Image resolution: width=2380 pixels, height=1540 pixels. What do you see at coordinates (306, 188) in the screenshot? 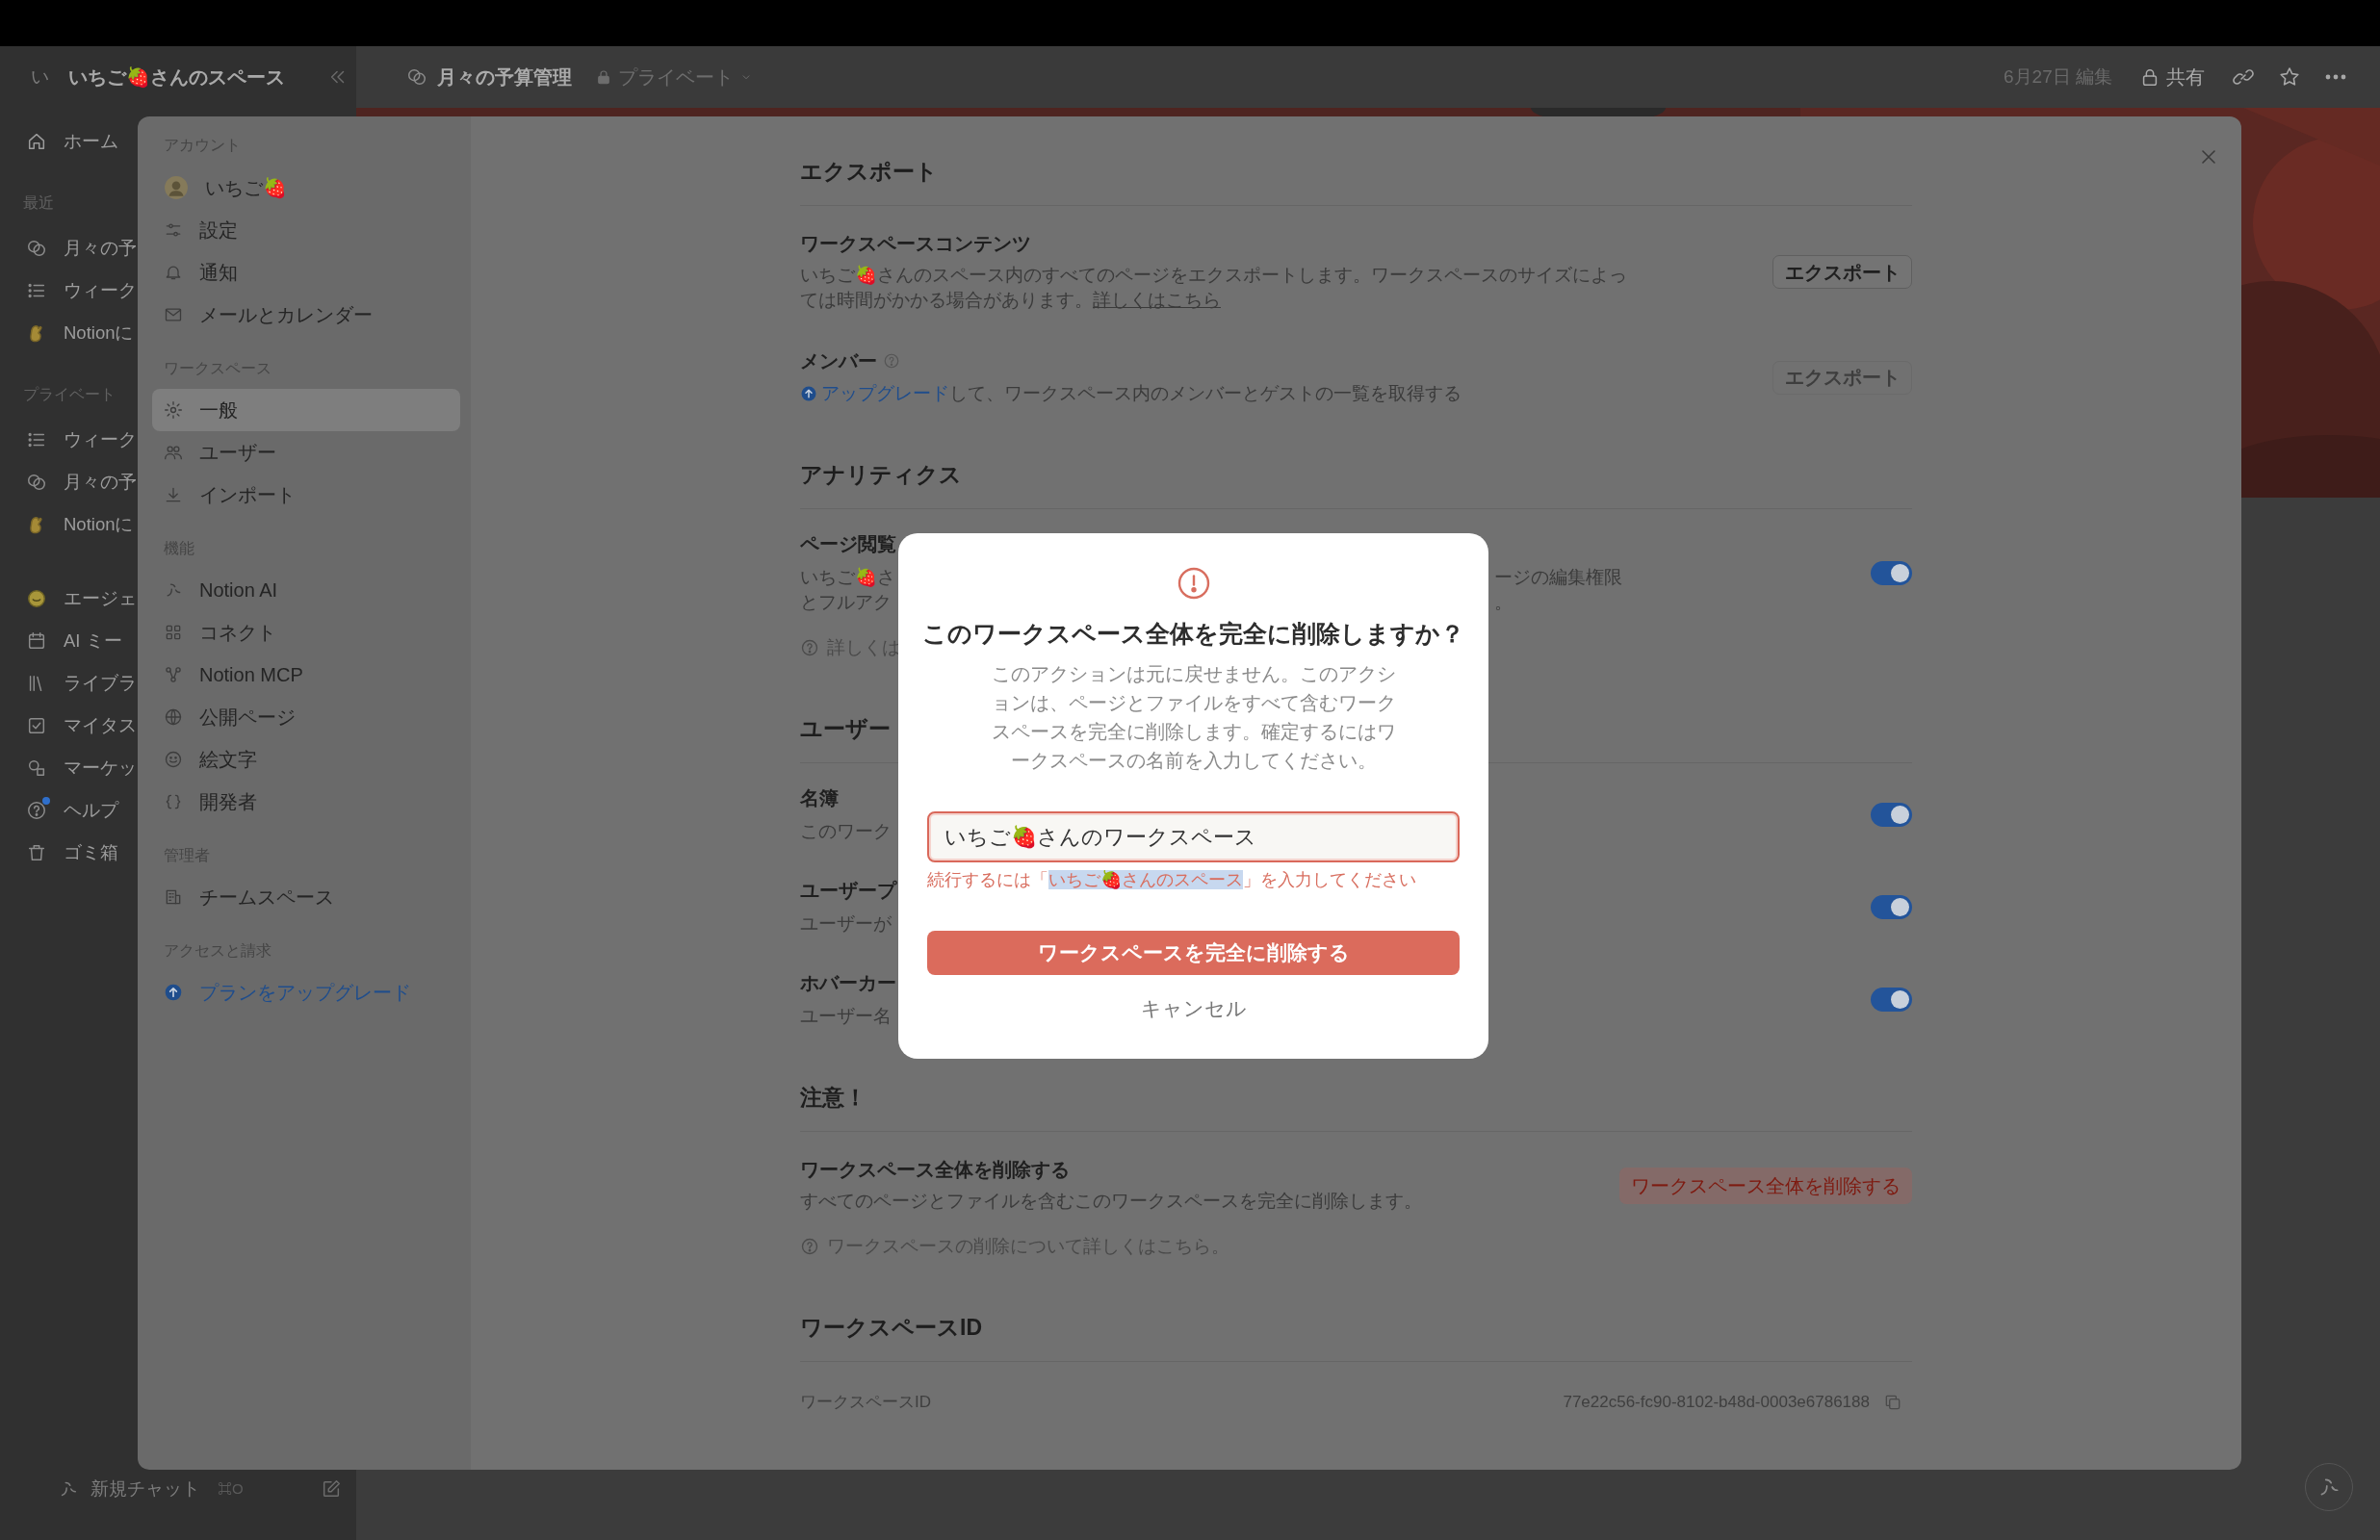
I see `settings-nav-item: いちご🍓` at bounding box center [306, 188].